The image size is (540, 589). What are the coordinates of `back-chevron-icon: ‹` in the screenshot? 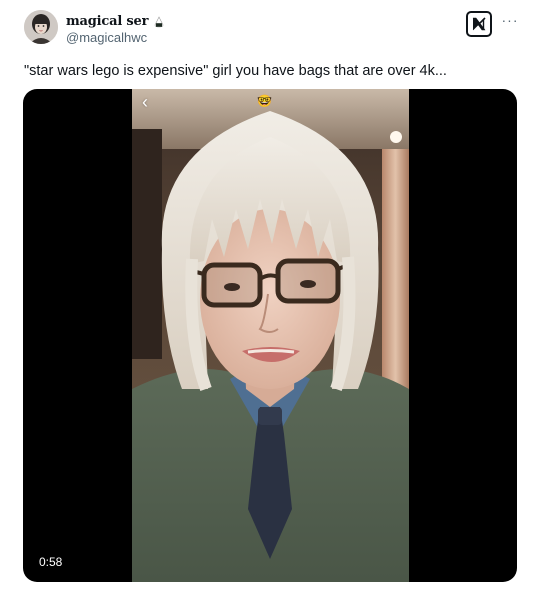 It's located at (145, 102).